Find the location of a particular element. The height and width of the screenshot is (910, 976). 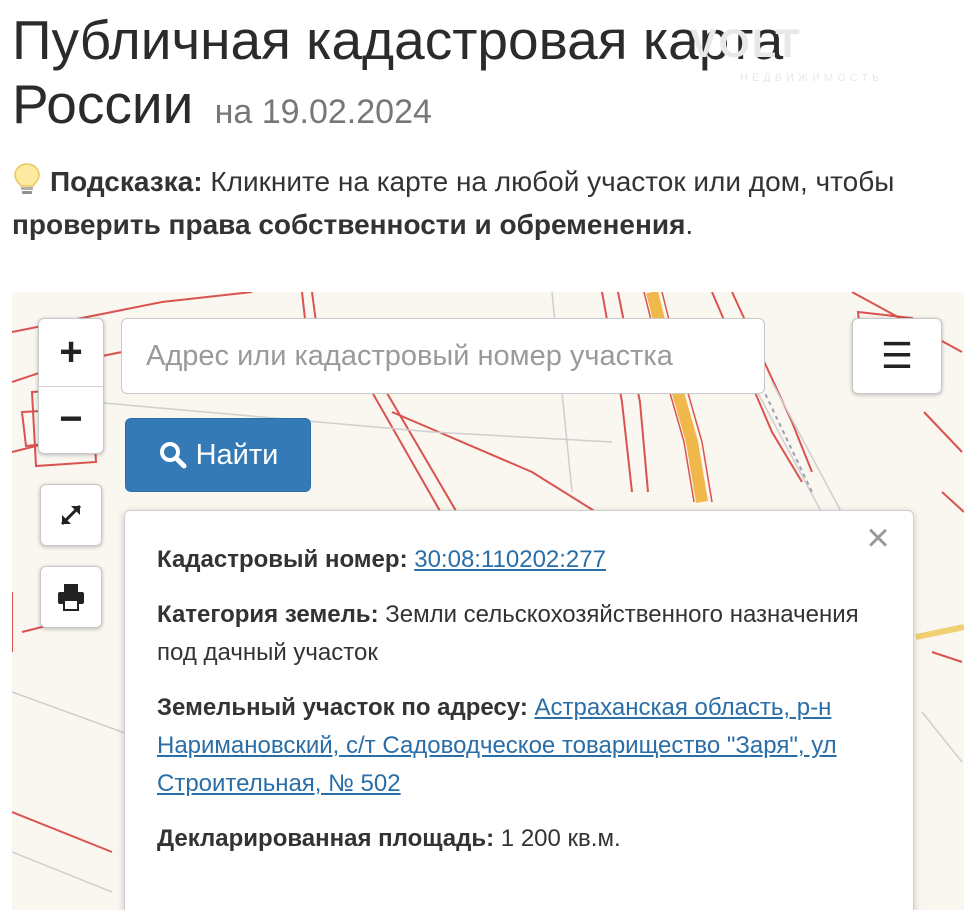

zoom-control: + − is located at coordinates (71, 386).